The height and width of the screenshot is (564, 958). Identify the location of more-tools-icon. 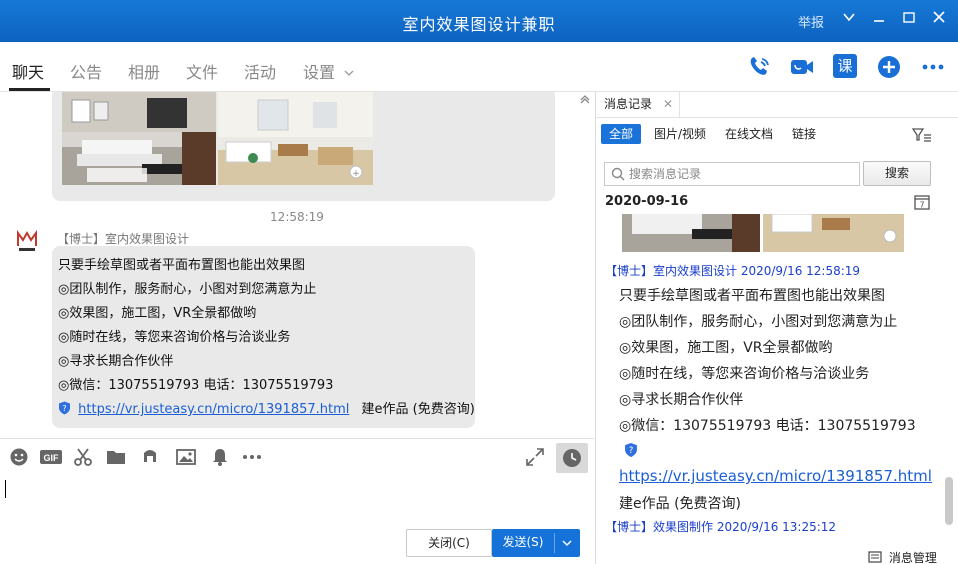
(252, 458).